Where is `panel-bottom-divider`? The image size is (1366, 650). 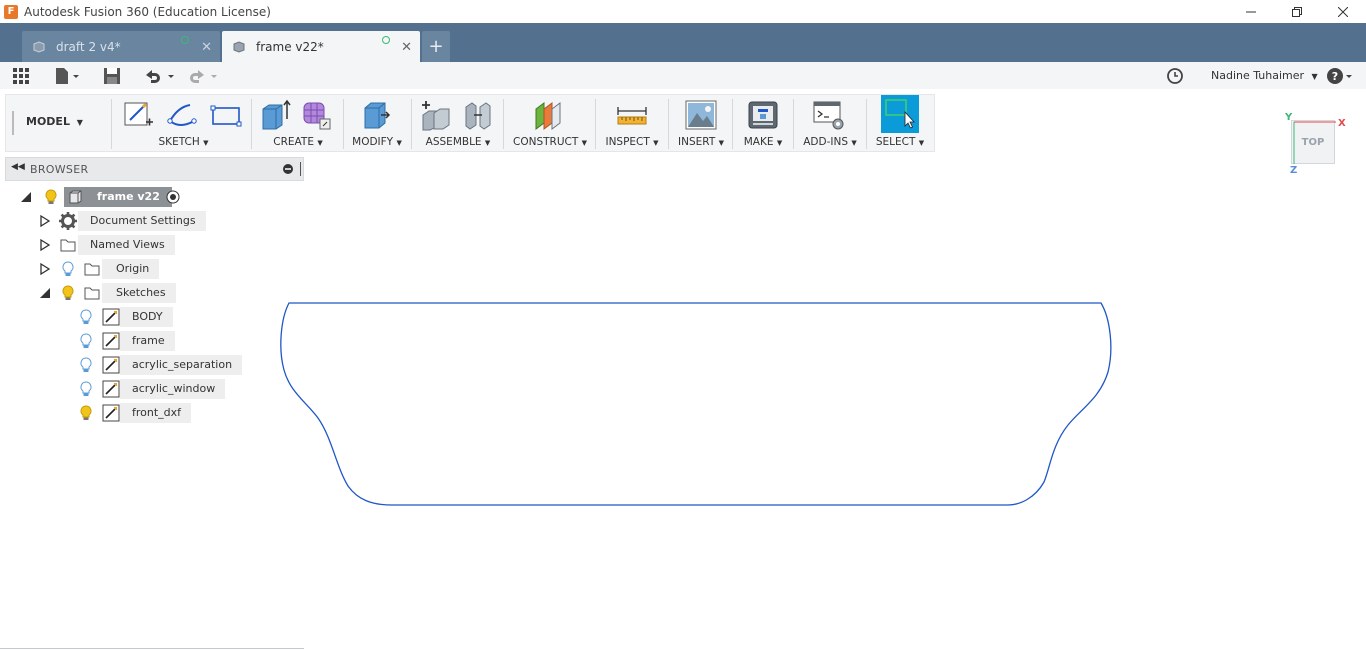 panel-bottom-divider is located at coordinates (152, 648).